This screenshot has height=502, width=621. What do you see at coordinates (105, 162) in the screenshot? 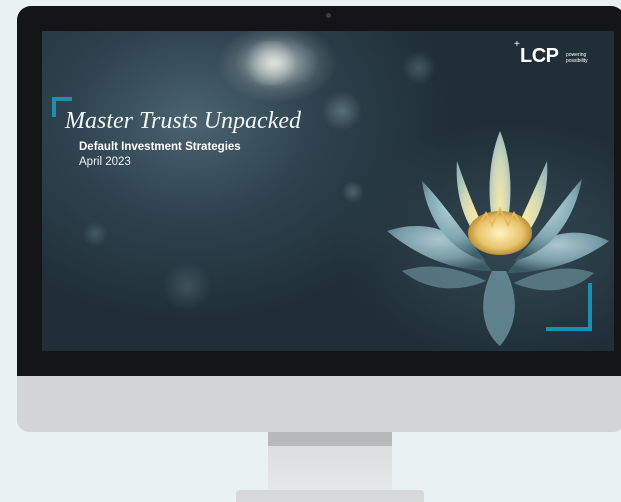
I see `slide-date: April 2023` at bounding box center [105, 162].